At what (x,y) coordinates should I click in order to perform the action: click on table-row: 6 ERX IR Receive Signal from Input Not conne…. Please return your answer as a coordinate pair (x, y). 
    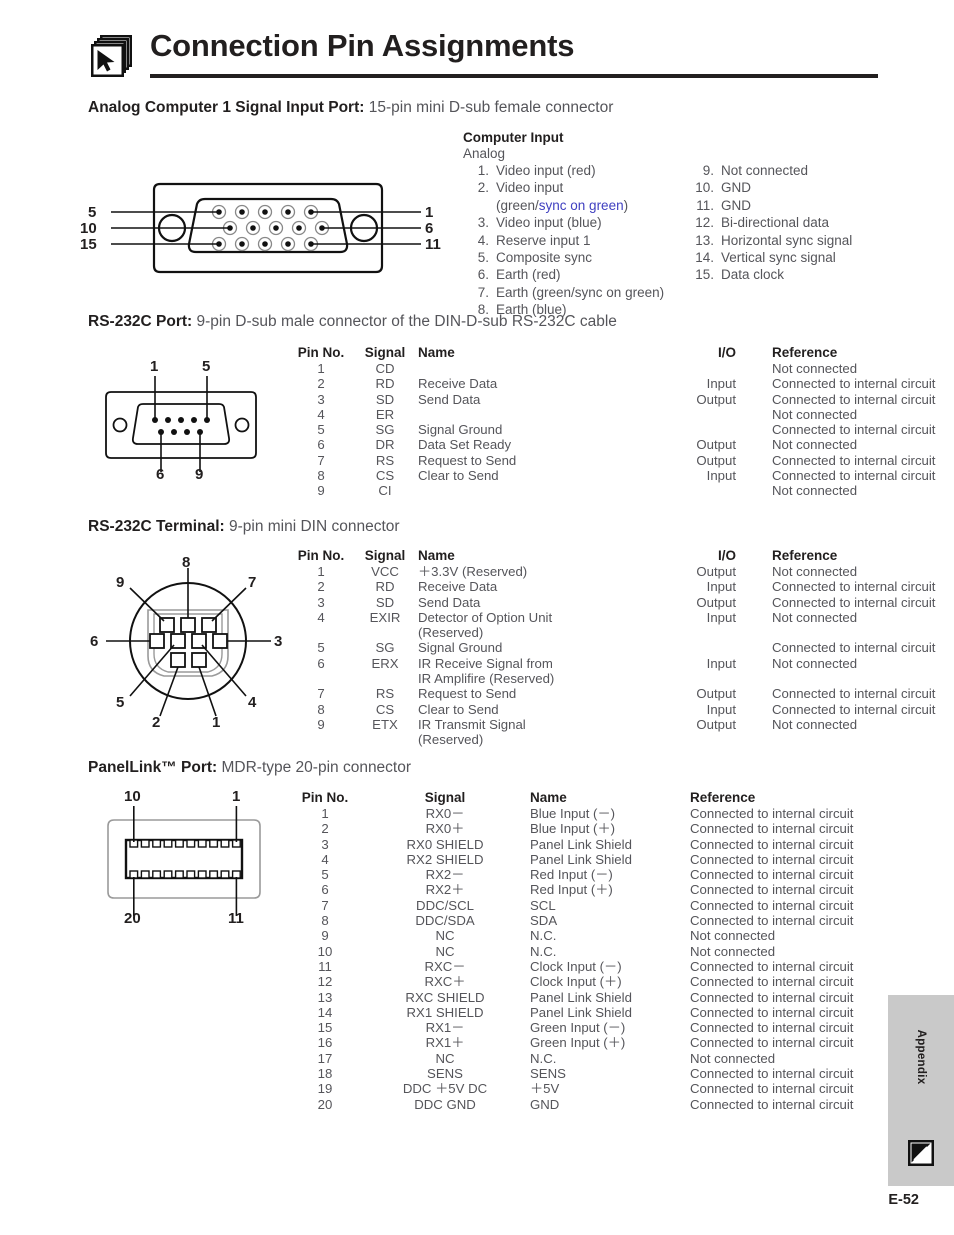
    Looking at the image, I should click on (612, 663).